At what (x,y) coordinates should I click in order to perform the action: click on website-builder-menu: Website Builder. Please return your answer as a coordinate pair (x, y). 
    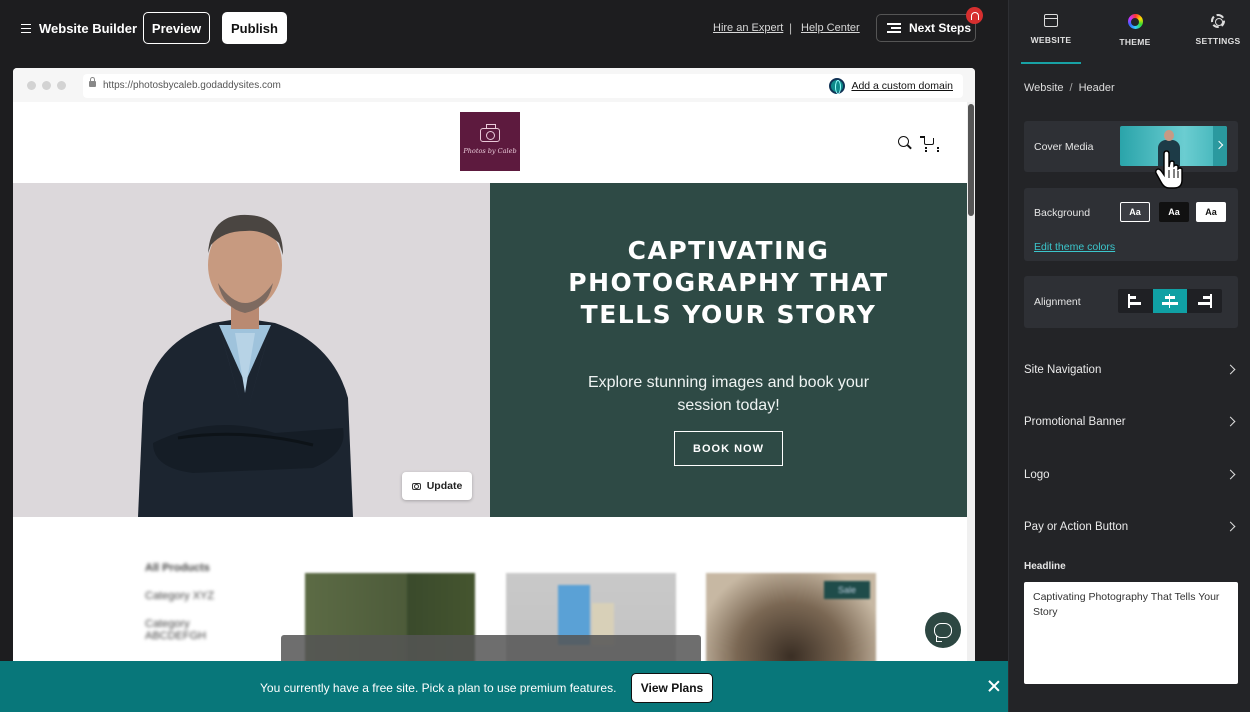
    Looking at the image, I should click on (79, 28).